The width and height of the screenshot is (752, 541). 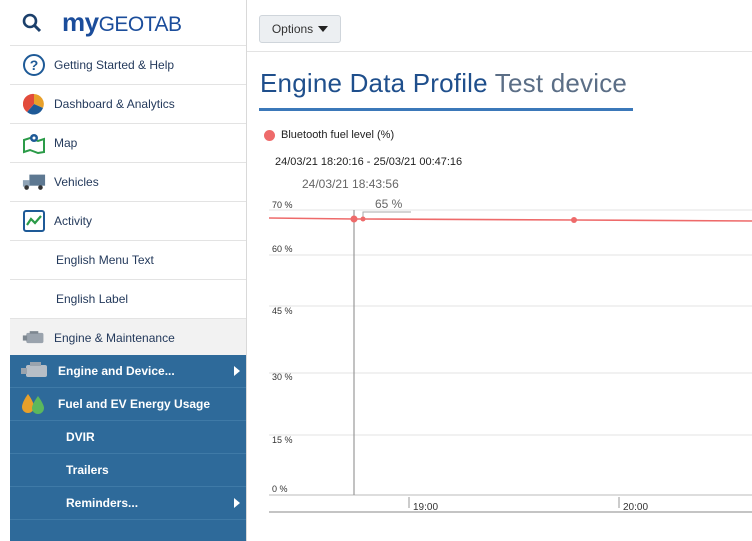 I want to click on device-name: Test device, so click(x=561, y=83).